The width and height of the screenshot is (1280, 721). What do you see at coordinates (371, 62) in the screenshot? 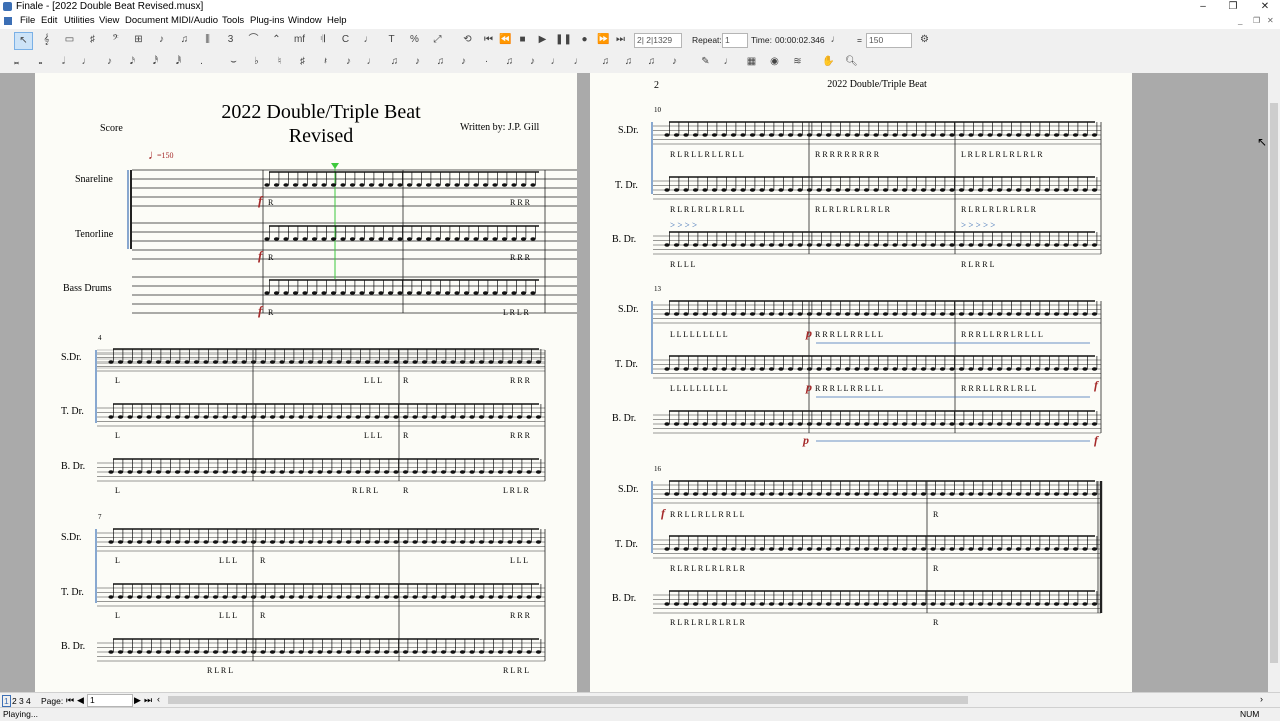
I see `voice-icon: ♩` at bounding box center [371, 62].